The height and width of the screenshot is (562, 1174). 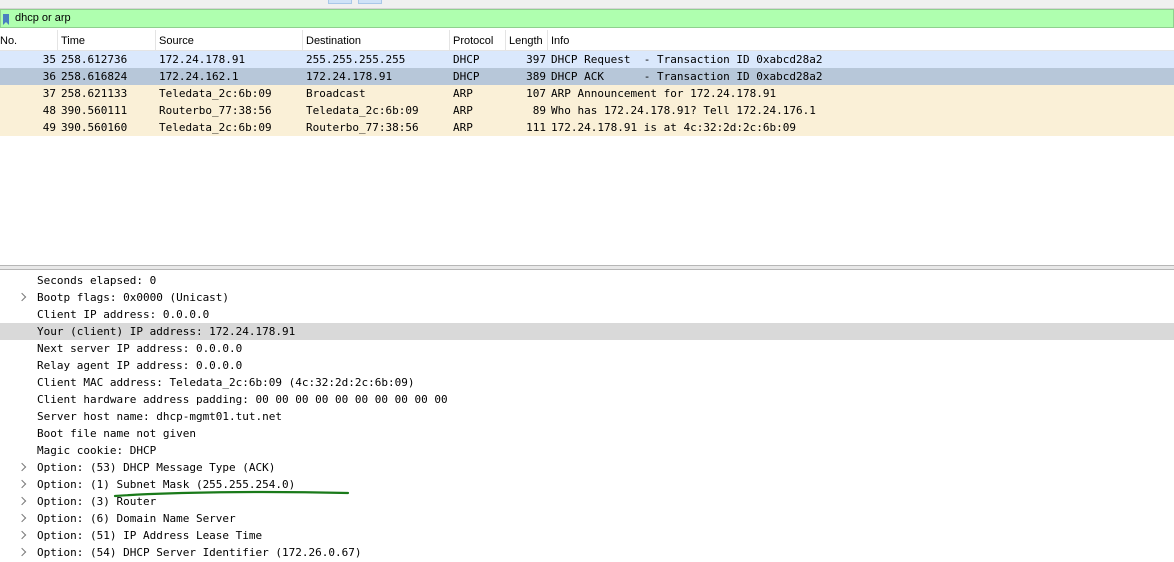 I want to click on detail-line: Option: (51) IP Address Lease Time, so click(x=587, y=535).